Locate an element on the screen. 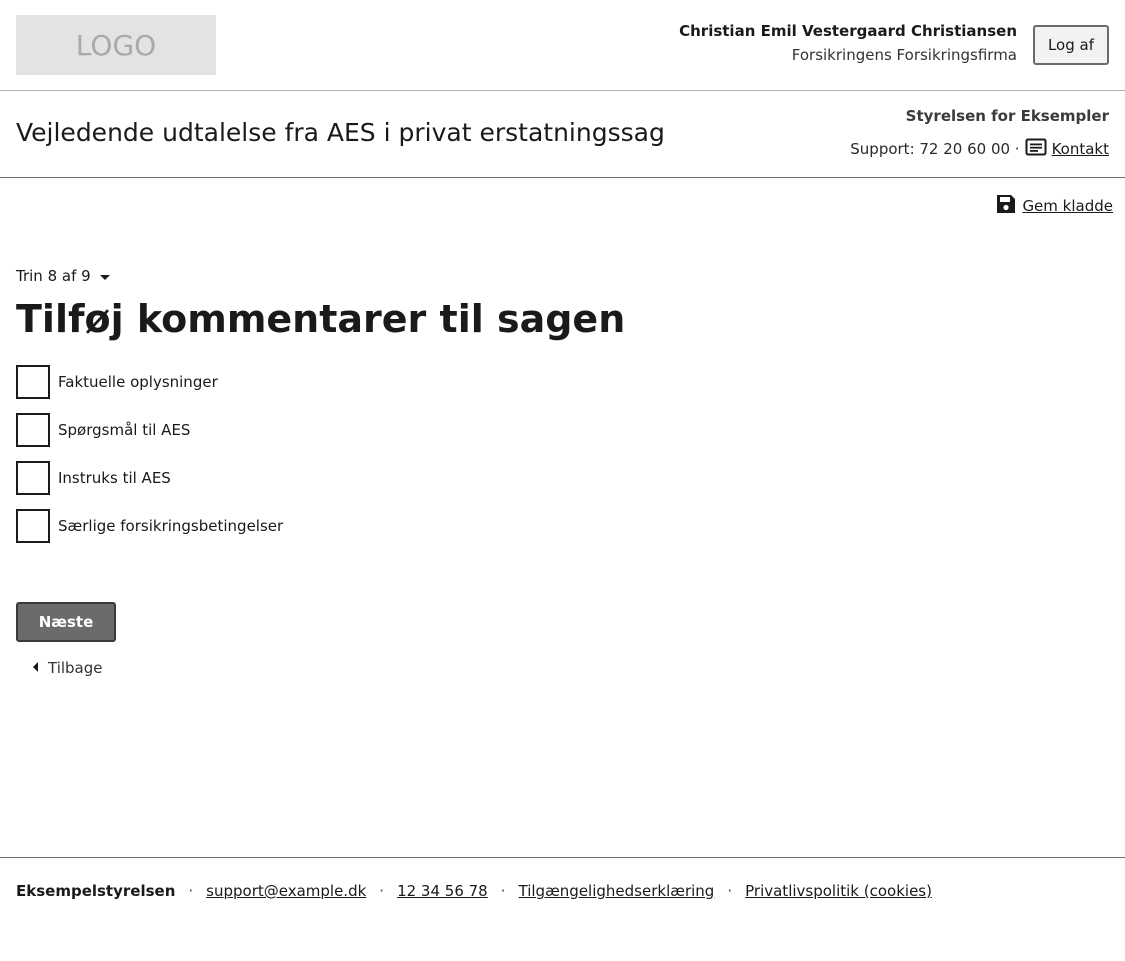 This screenshot has width=1125, height=961. step-heading: Tilføj kommentarer til sagen is located at coordinates (321, 319).